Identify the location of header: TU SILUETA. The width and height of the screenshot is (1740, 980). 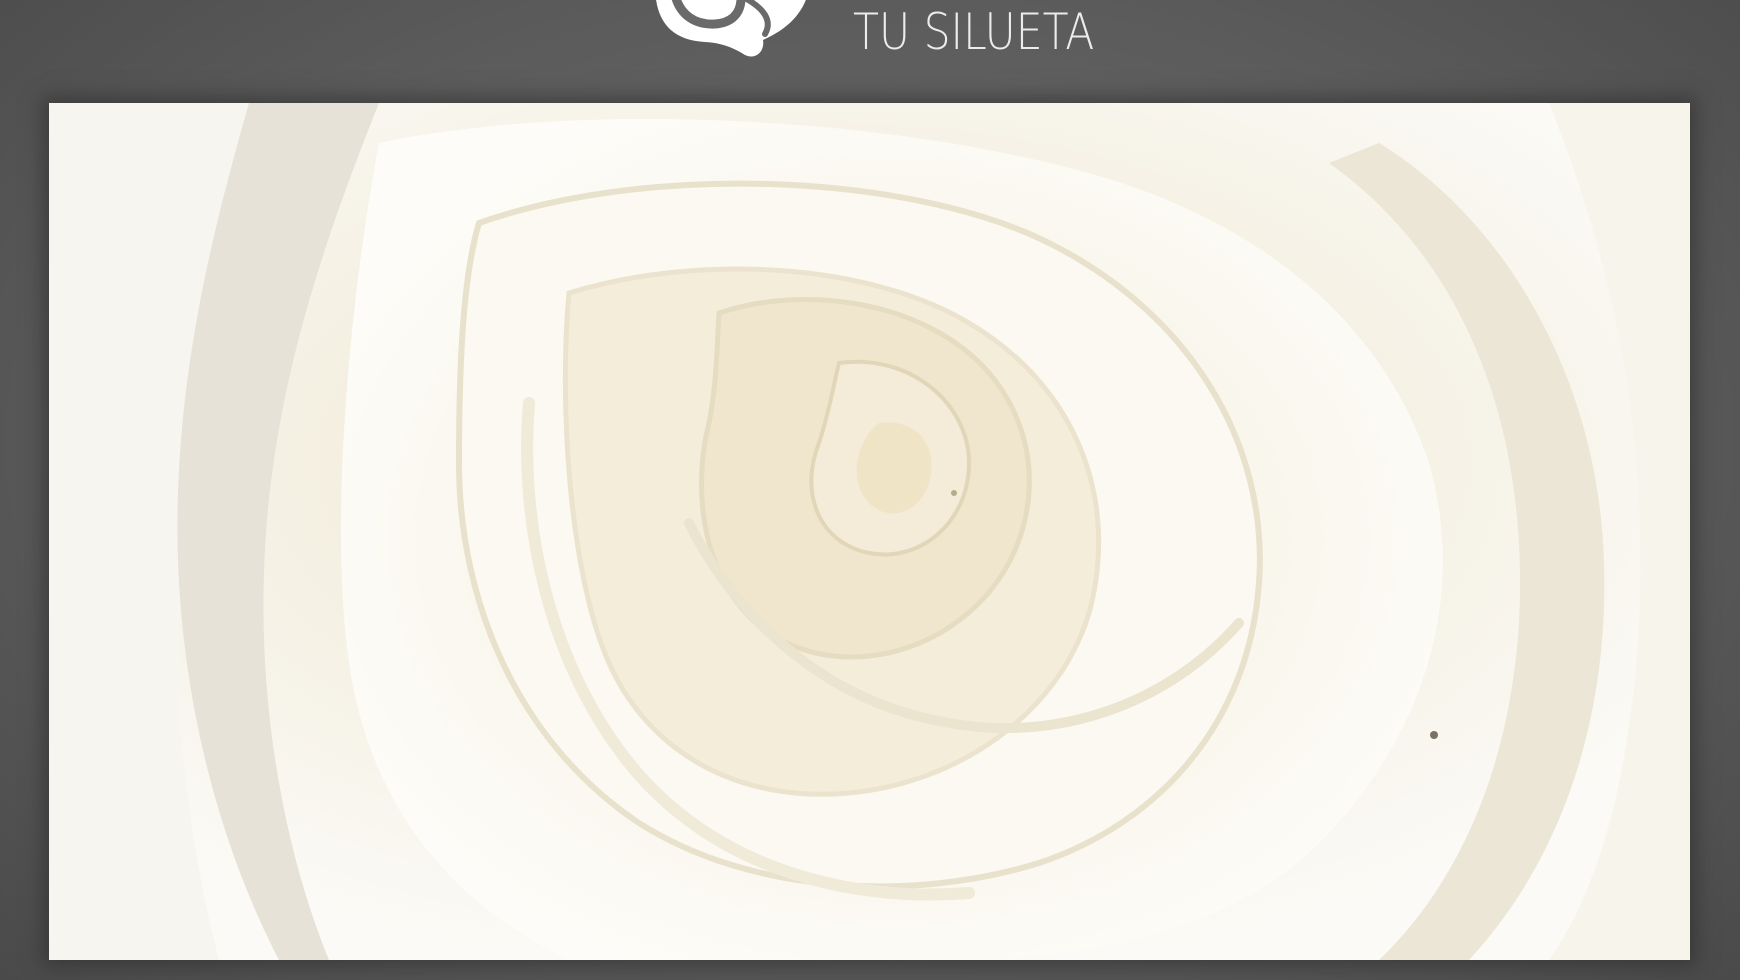
(870, 50).